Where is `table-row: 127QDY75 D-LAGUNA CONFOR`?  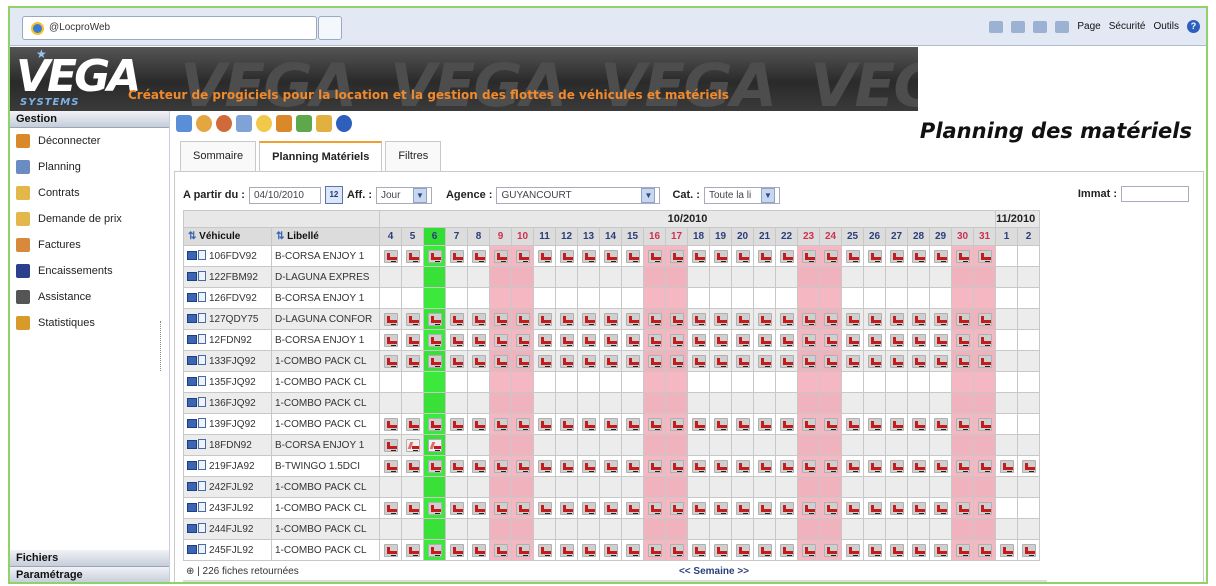
table-row: 127QDY75 D-LAGUNA CONFOR is located at coordinates (612, 319).